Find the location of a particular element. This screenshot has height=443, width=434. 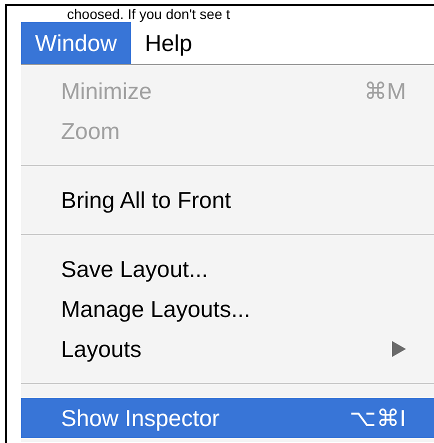

menu-item: Show Inspector ⌥⌘I is located at coordinates (227, 418).